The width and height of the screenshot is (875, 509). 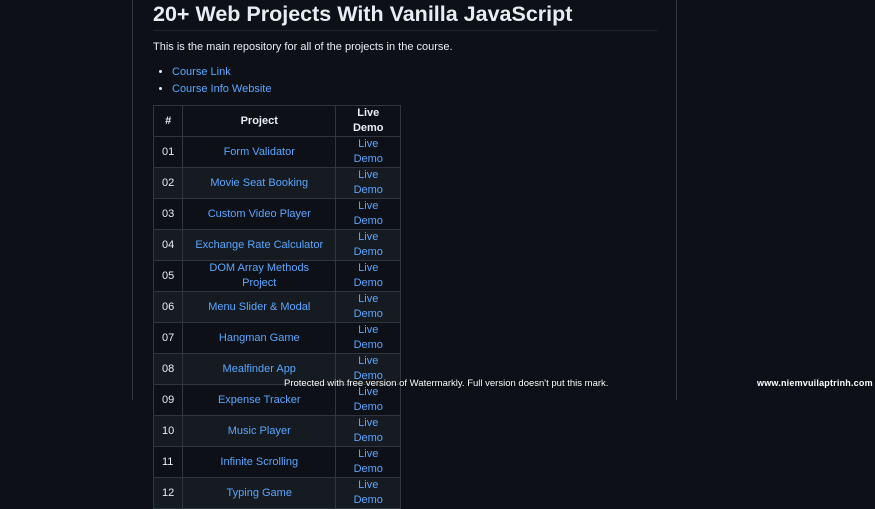 I want to click on table-header-row: # Project Live Demo, so click(x=277, y=121).